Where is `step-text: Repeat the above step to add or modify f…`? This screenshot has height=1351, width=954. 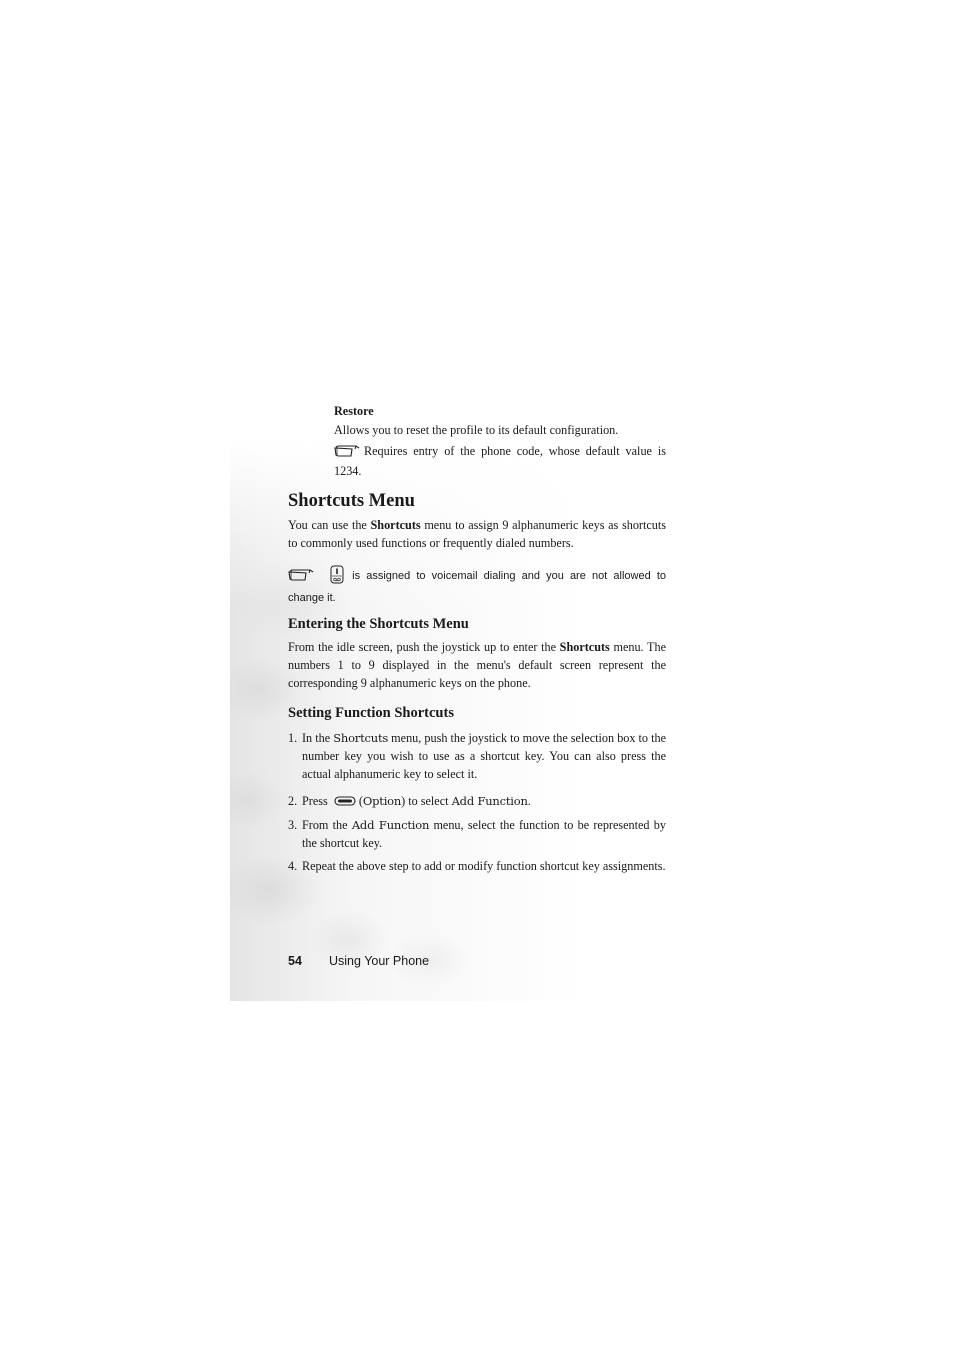
step-text: Repeat the above step to add or modify f… is located at coordinates (484, 866).